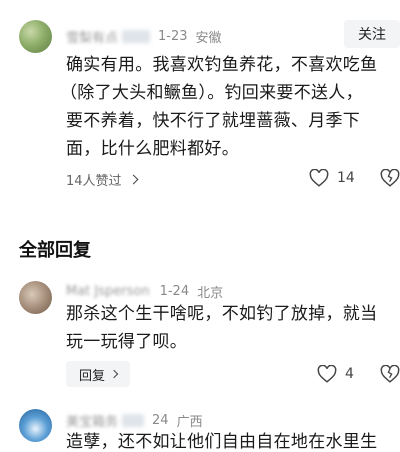  I want to click on reply-line: 玩一玩得了呗。, so click(127, 342).